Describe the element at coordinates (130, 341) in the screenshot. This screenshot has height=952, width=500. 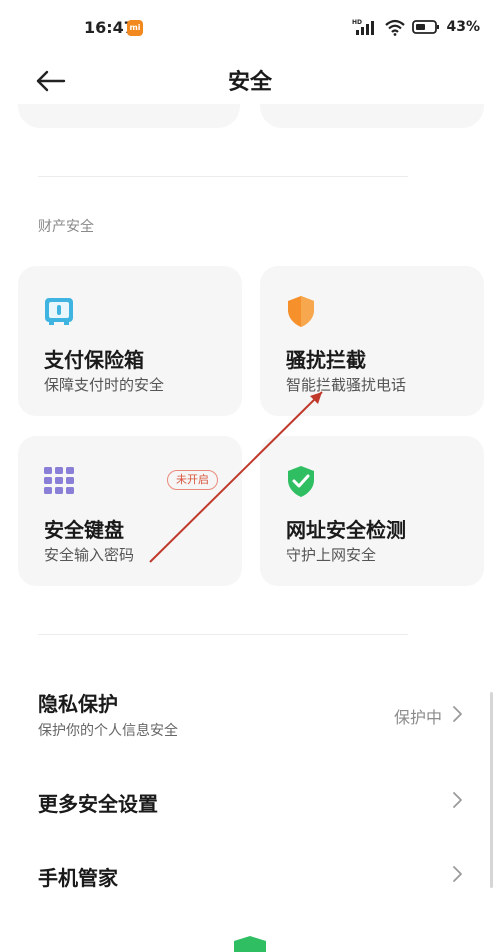
I see `card-payment-safe: 支付保险箱 保障支付时的安全` at that location.